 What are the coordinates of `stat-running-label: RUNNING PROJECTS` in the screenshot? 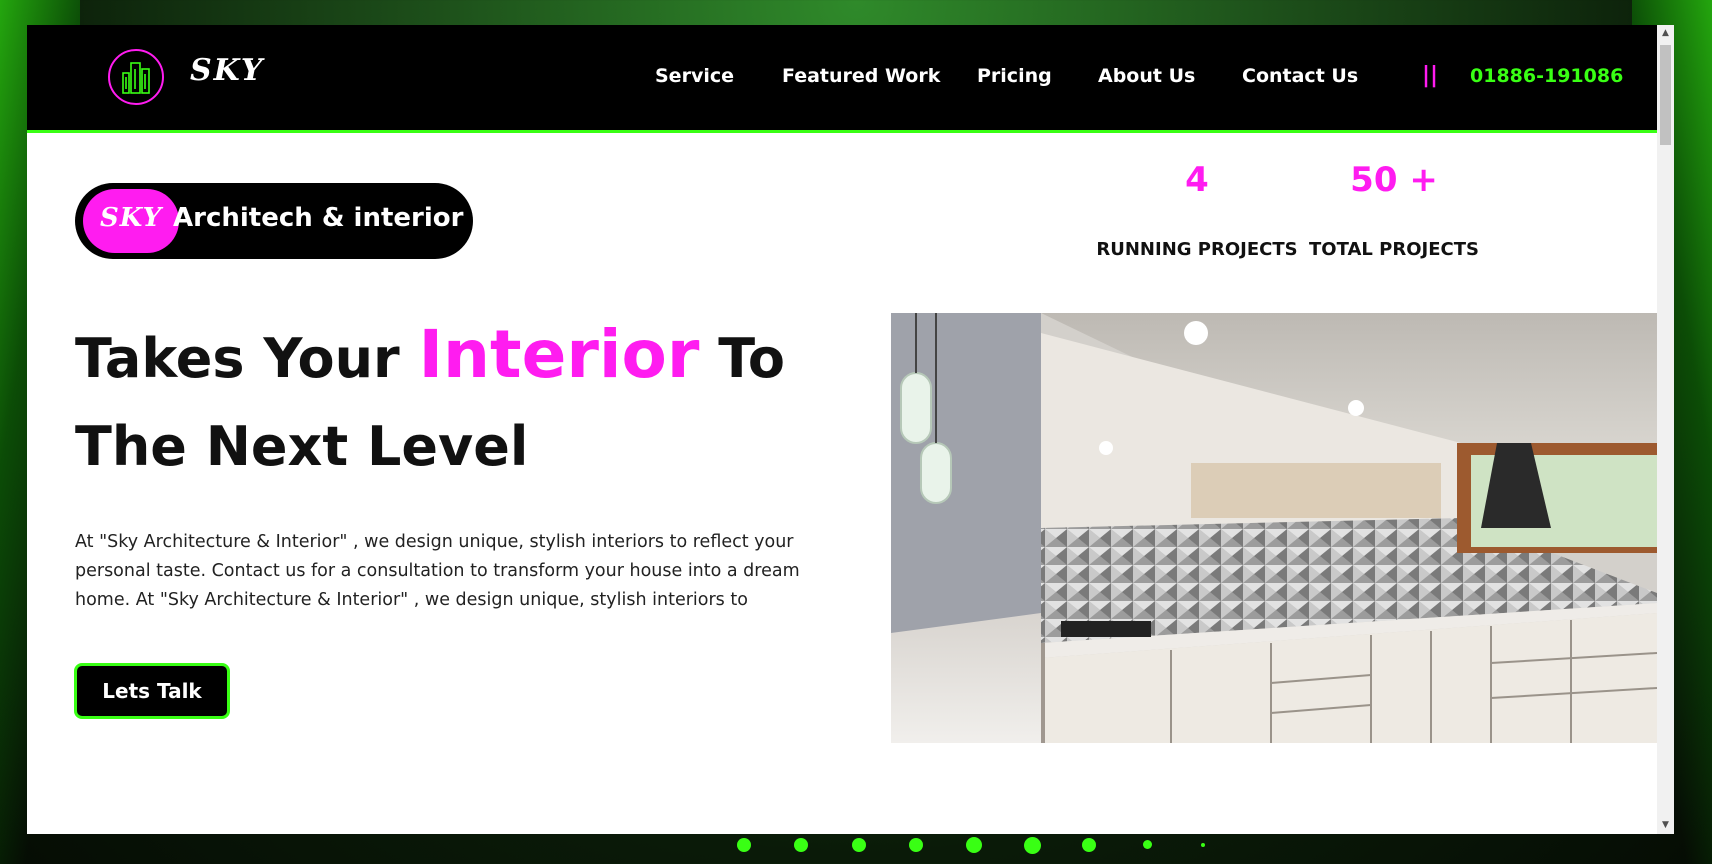 It's located at (1197, 249).